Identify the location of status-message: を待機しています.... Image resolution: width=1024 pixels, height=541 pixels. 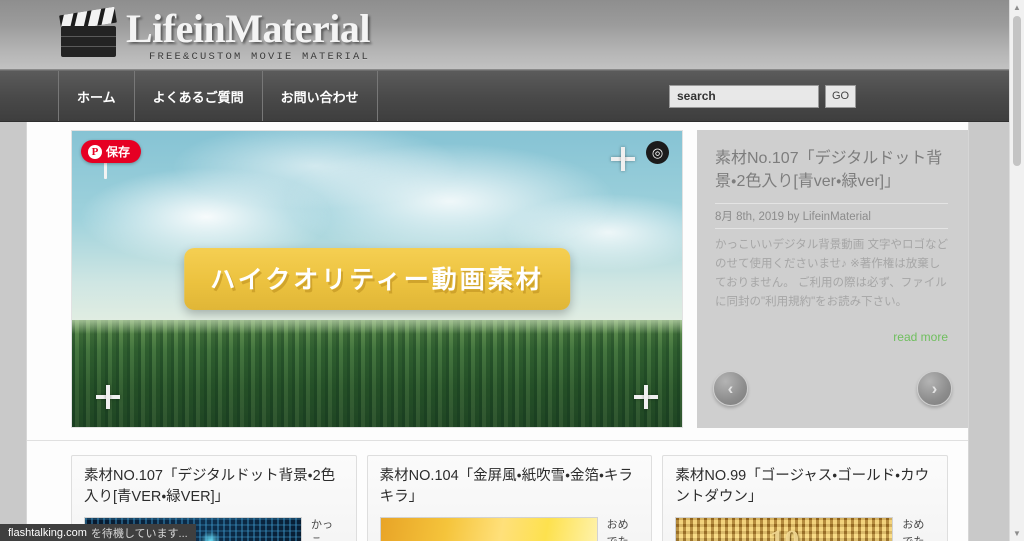
(139, 533).